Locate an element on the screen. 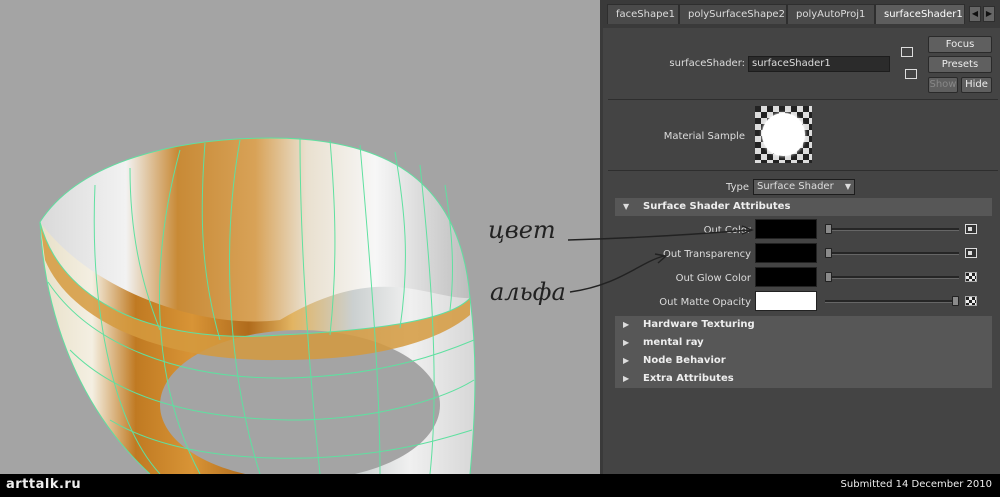 The height and width of the screenshot is (497, 1000). out-glow-color-swatch is located at coordinates (786, 277).